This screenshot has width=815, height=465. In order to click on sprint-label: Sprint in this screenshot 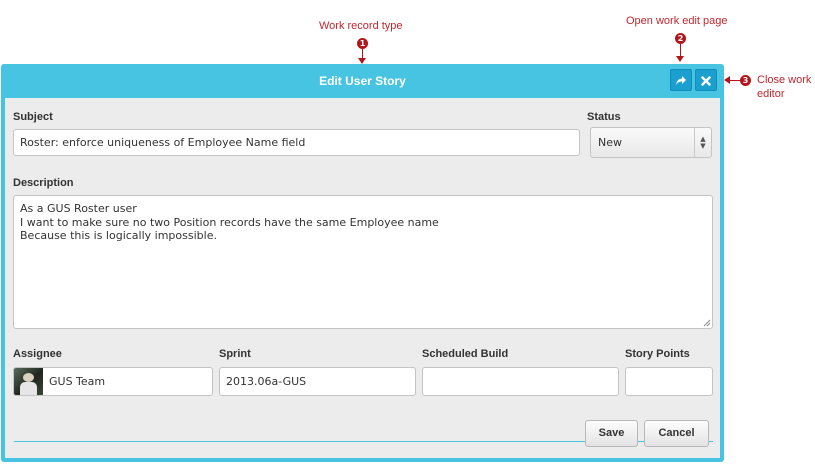, I will do `click(235, 354)`.